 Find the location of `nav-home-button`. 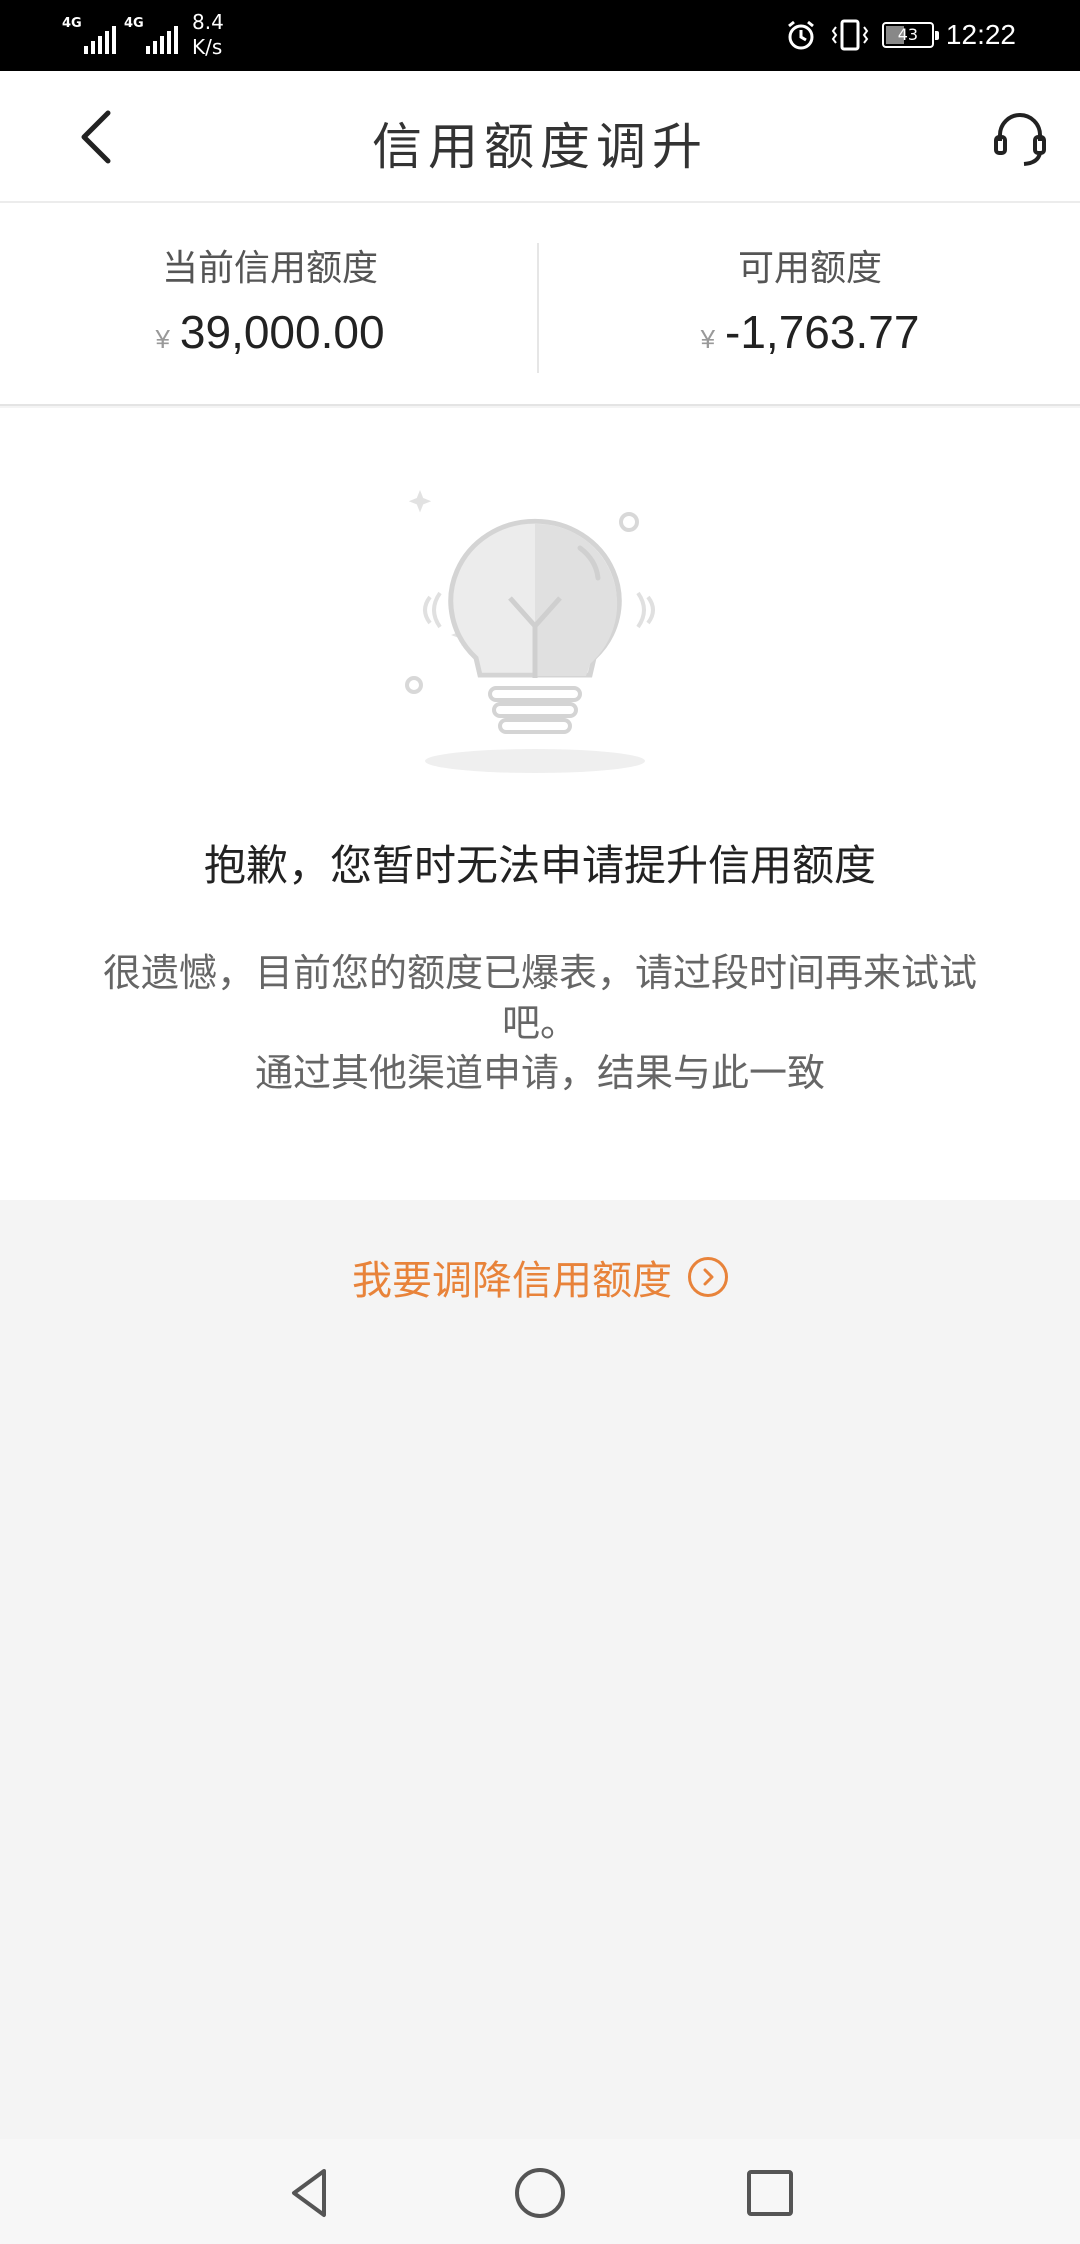

nav-home-button is located at coordinates (540, 2193).